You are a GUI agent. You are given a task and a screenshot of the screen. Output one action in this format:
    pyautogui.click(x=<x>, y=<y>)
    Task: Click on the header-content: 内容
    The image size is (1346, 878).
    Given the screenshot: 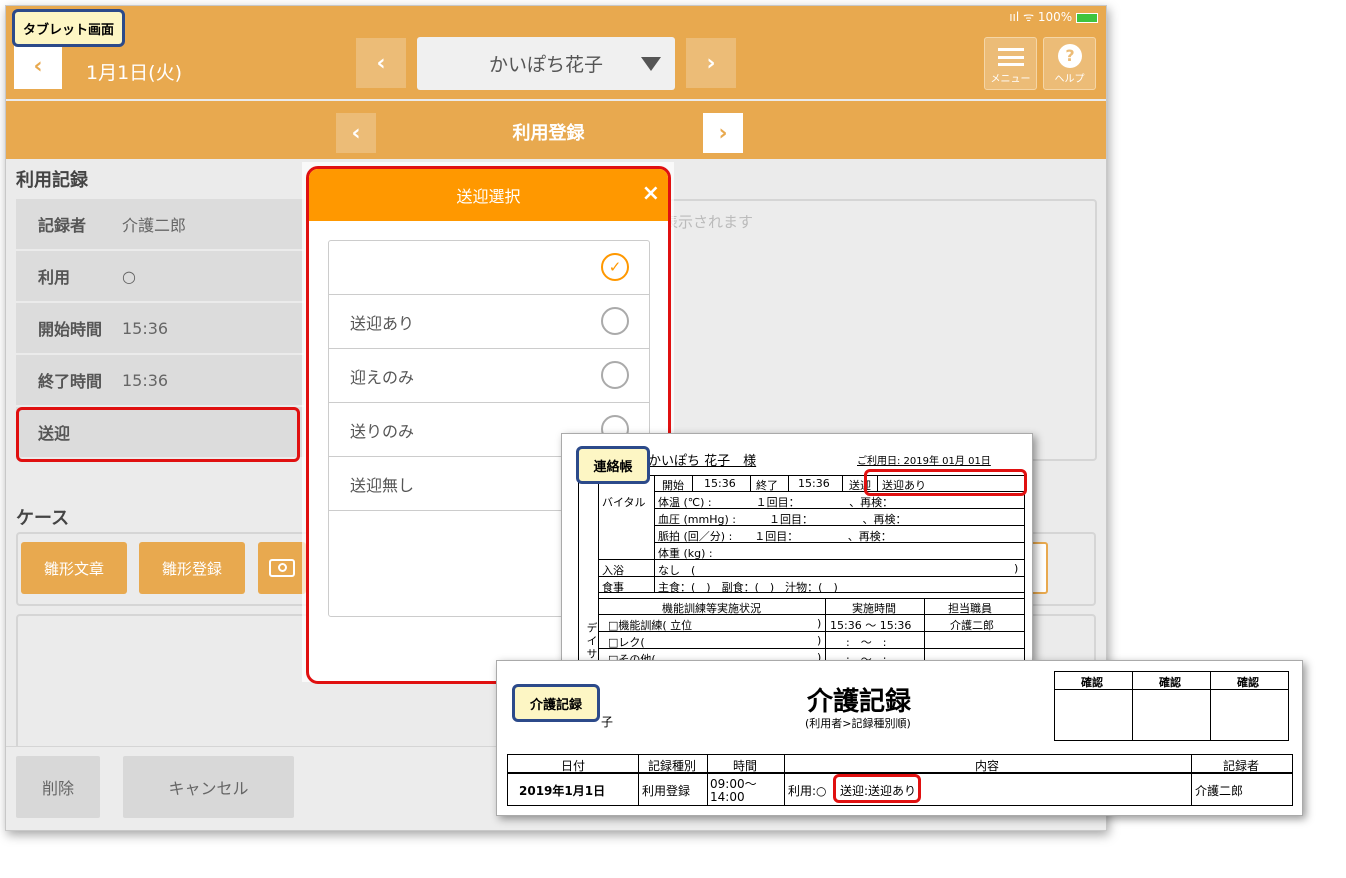 What is the action you would take?
    pyautogui.click(x=987, y=766)
    